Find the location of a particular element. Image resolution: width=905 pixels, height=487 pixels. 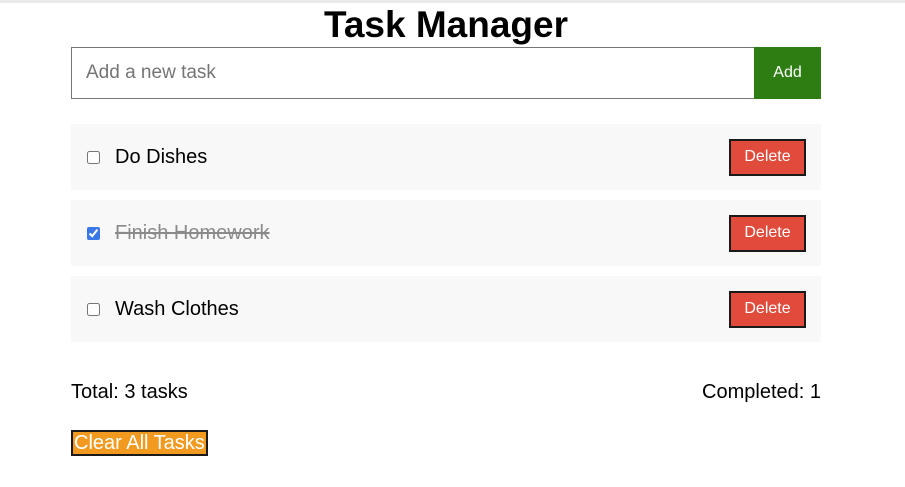

task-item: Wash Clothes Delete is located at coordinates (446, 309).